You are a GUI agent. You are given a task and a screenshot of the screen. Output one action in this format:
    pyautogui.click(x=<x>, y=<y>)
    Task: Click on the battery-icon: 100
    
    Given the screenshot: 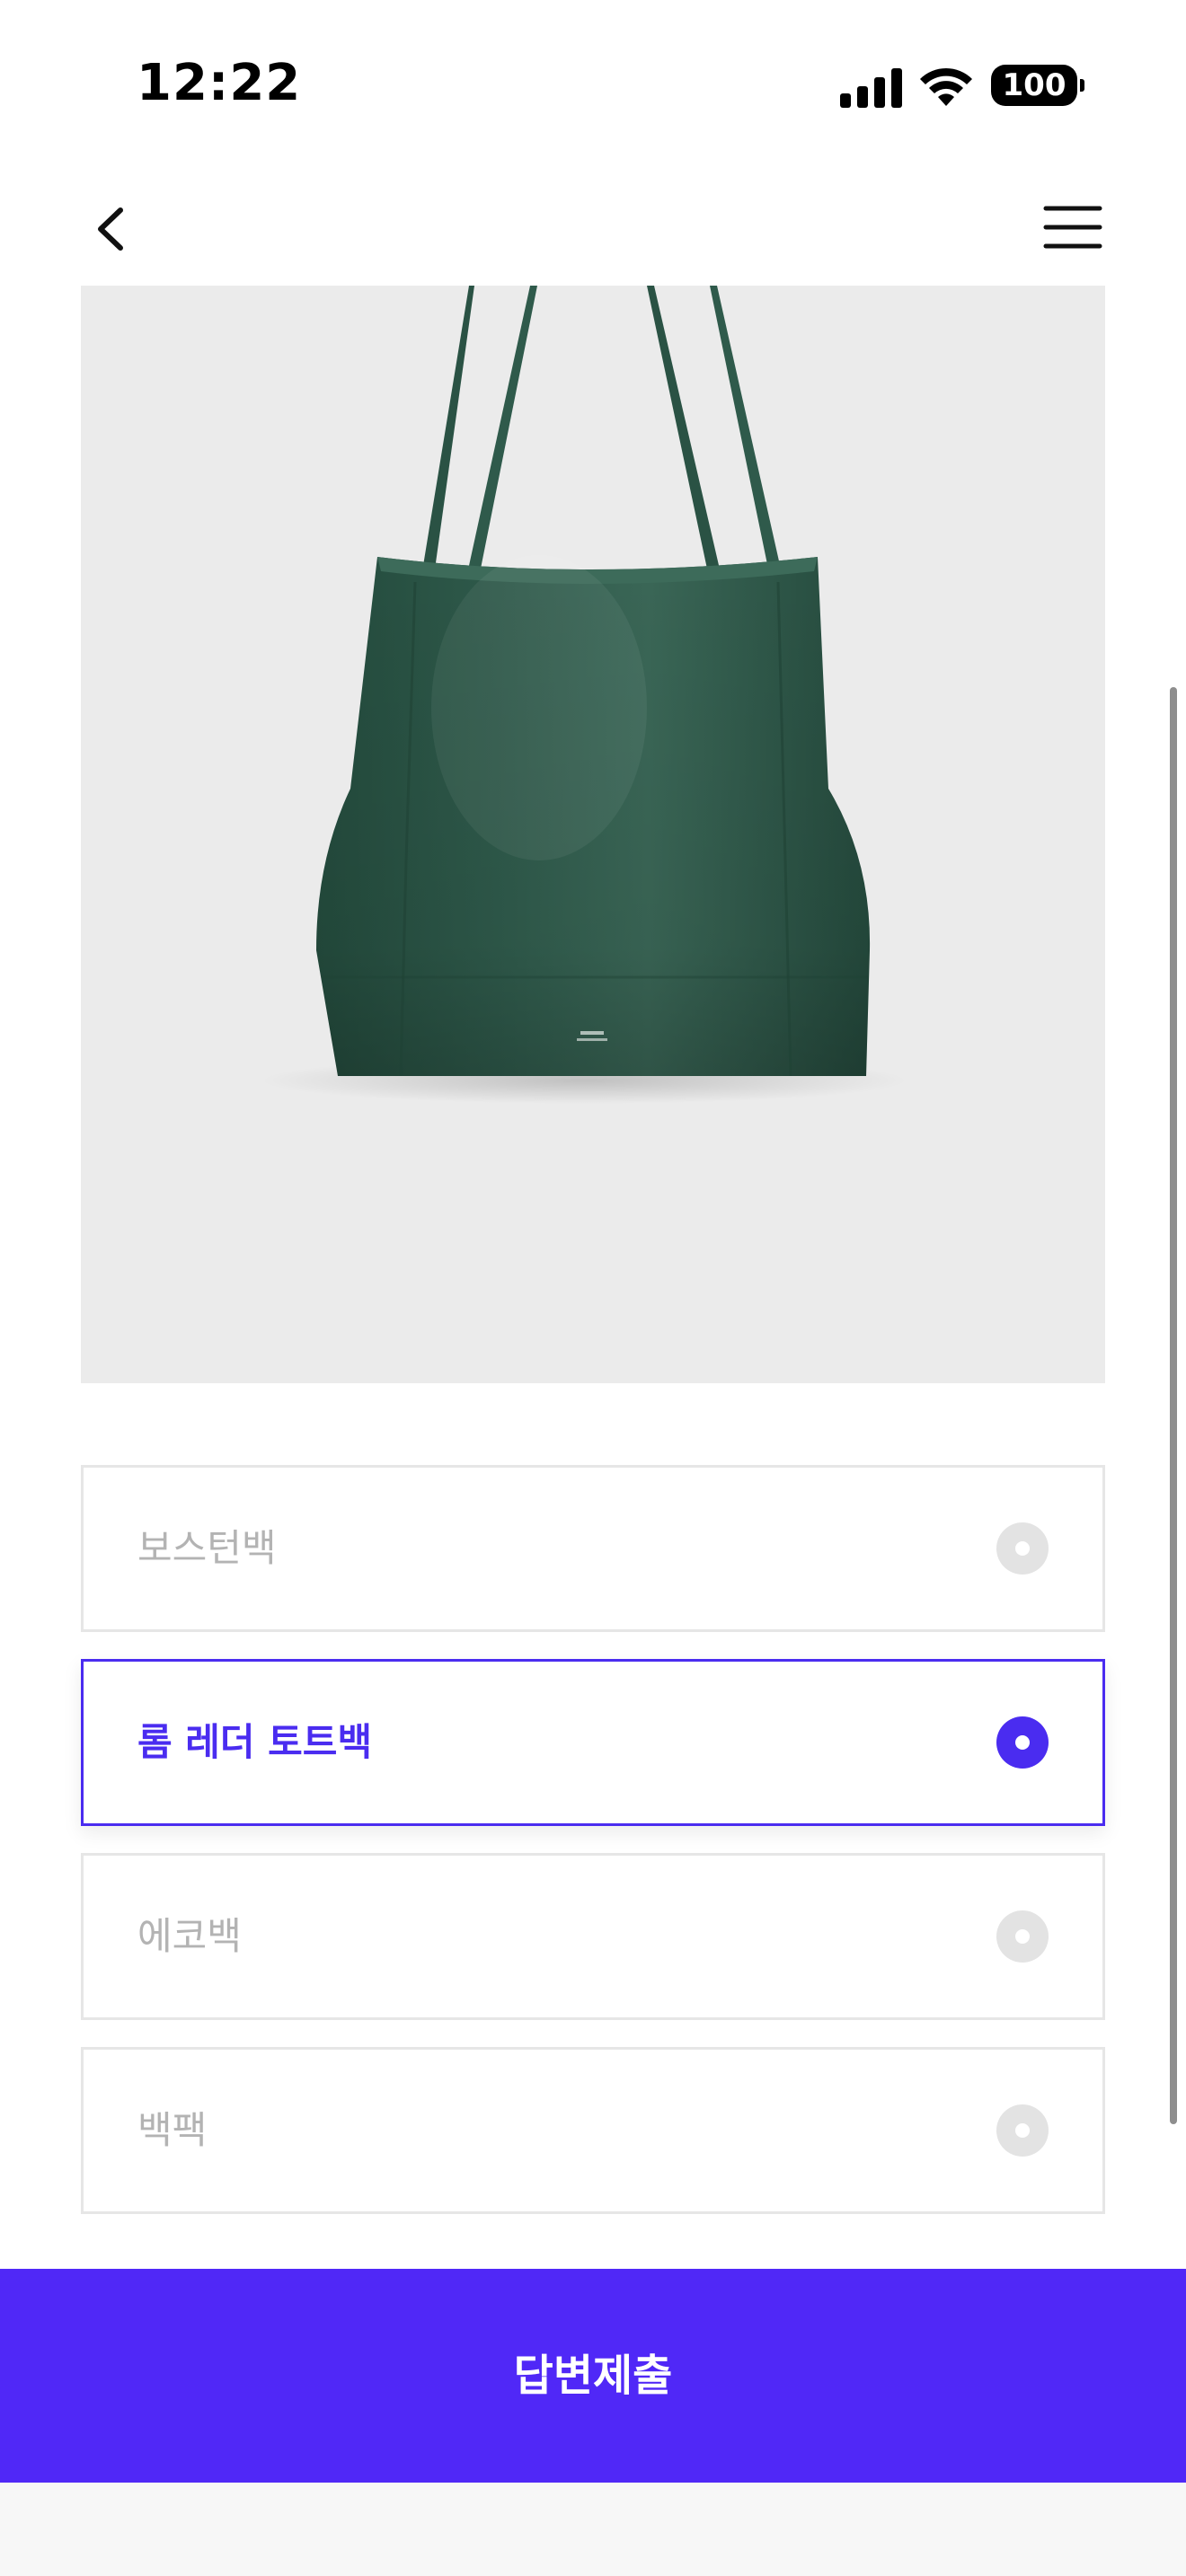 What is the action you would take?
    pyautogui.click(x=1037, y=85)
    